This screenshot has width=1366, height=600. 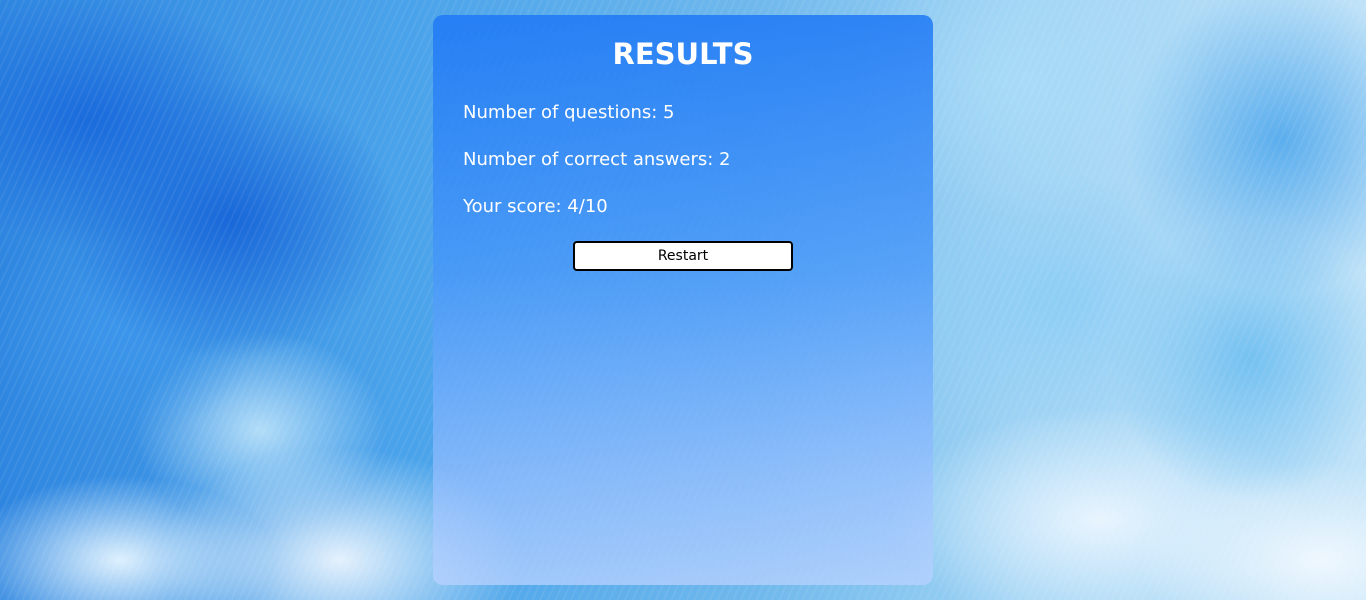 I want to click on results-title: RESULTS, so click(x=683, y=54).